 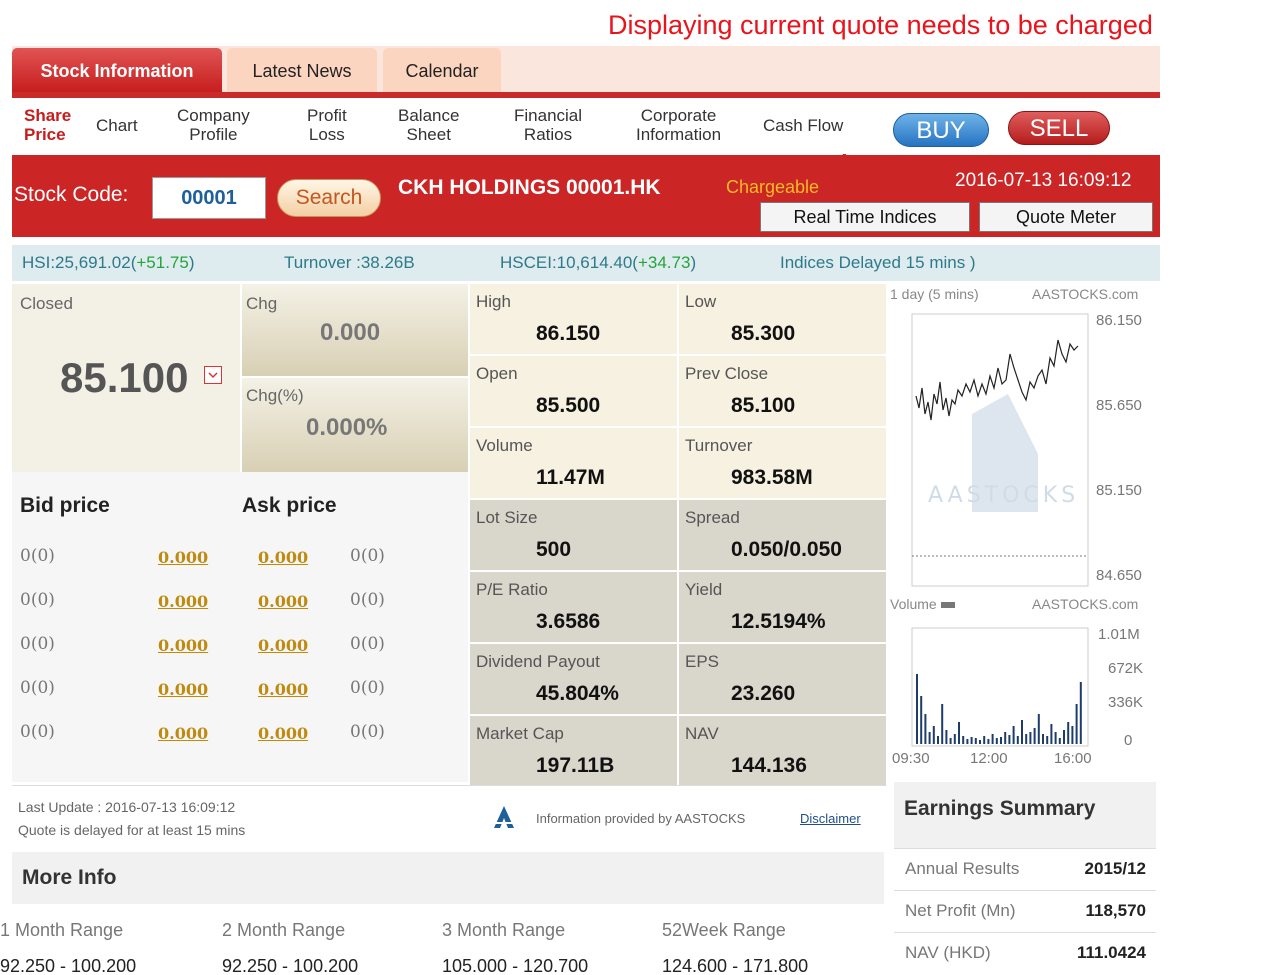 I want to click on subnav-chart: Chart, so click(x=117, y=125).